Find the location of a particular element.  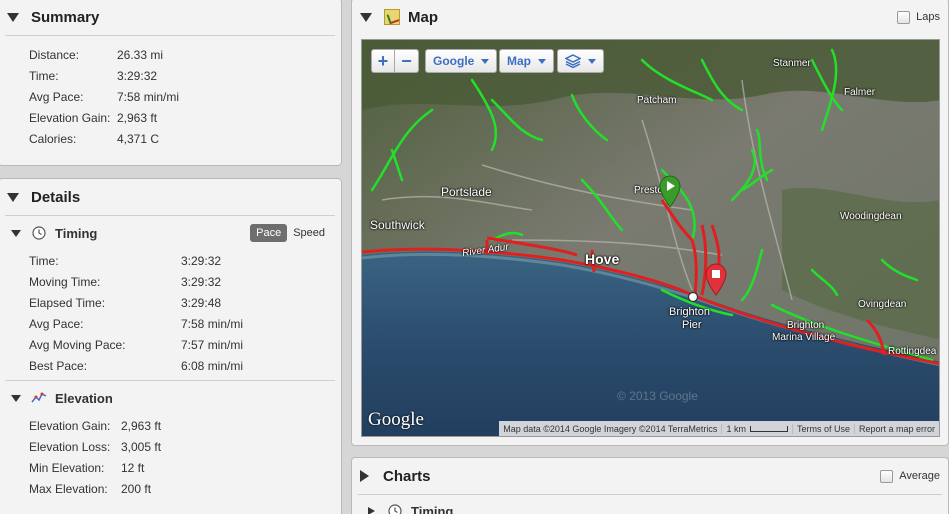

map-title: Map is located at coordinates (423, 17).